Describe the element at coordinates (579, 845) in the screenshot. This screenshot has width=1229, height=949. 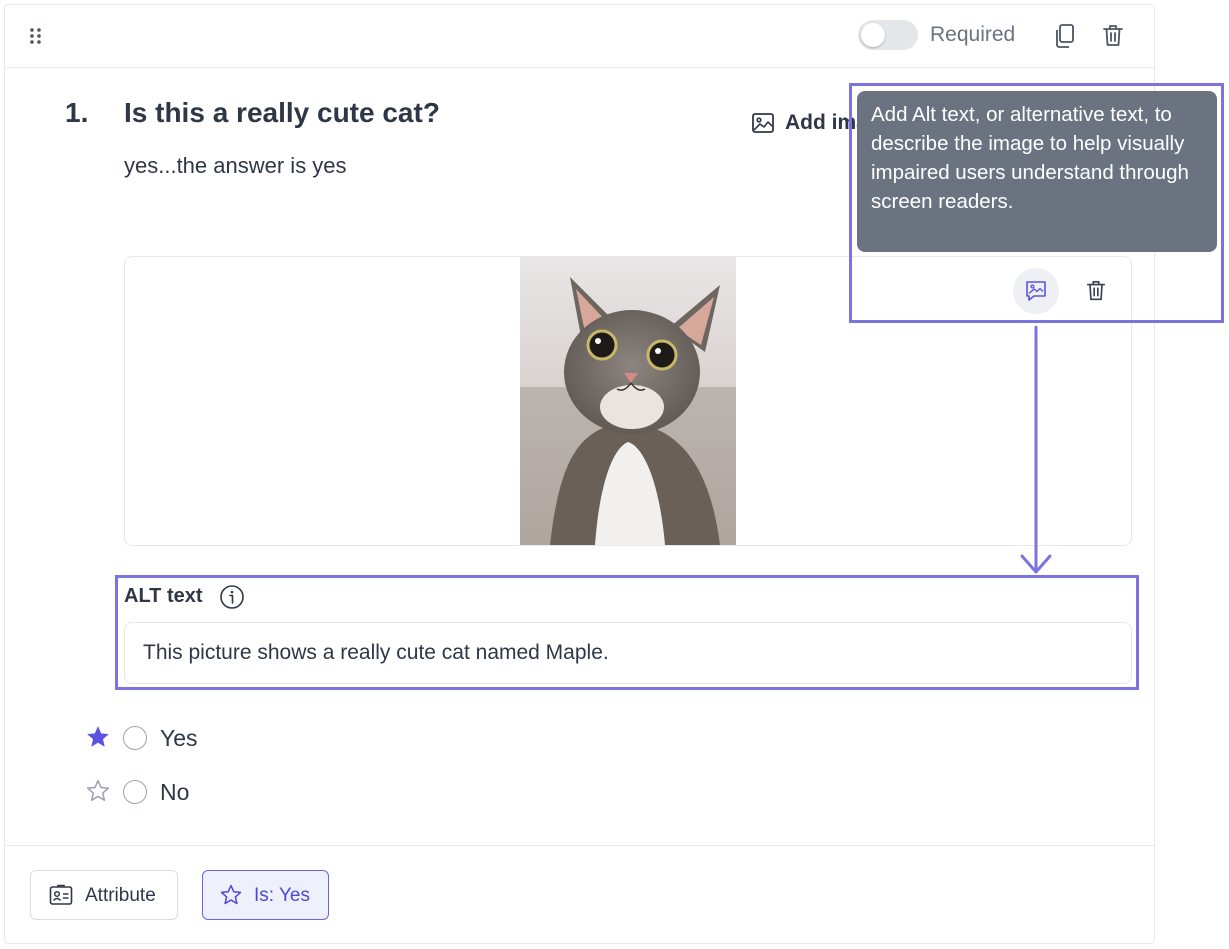
I see `footer-divider` at that location.